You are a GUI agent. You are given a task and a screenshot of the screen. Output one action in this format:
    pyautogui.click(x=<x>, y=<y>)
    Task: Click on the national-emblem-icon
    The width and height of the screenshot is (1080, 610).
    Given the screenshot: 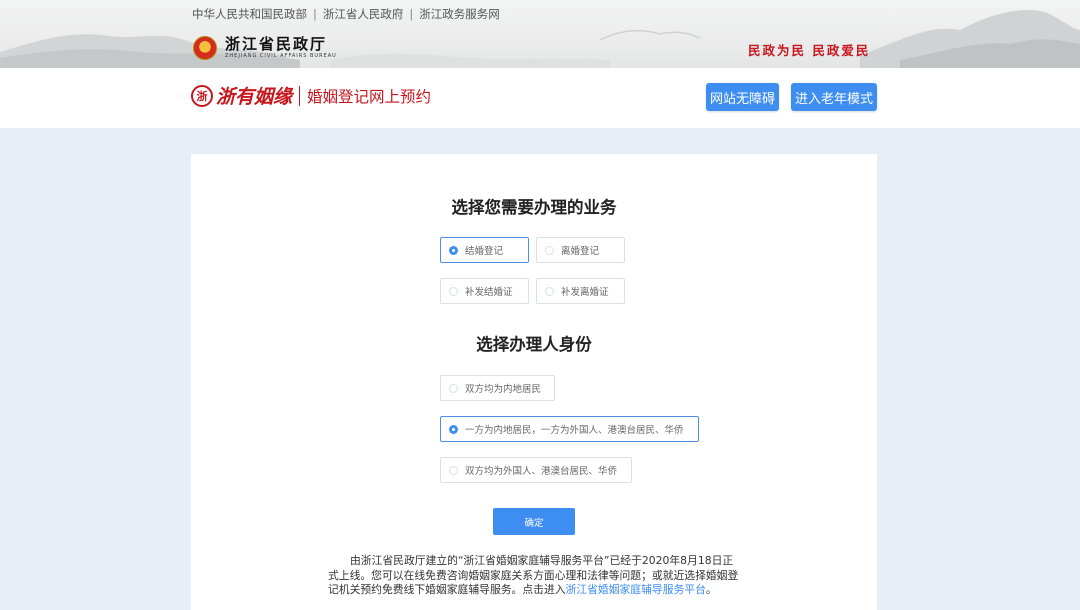 What is the action you would take?
    pyautogui.click(x=205, y=48)
    